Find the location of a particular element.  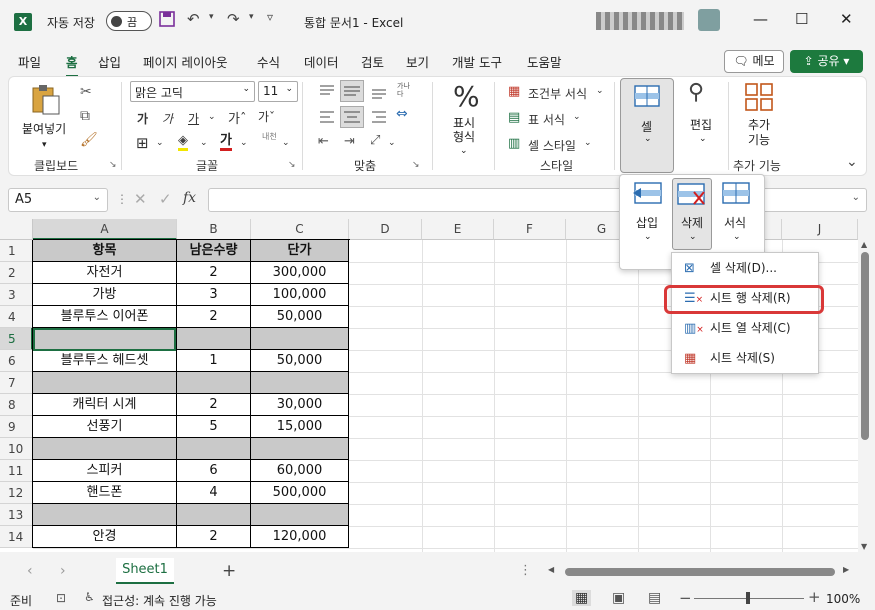

format-as-table-icon: ▤ is located at coordinates (514, 117).